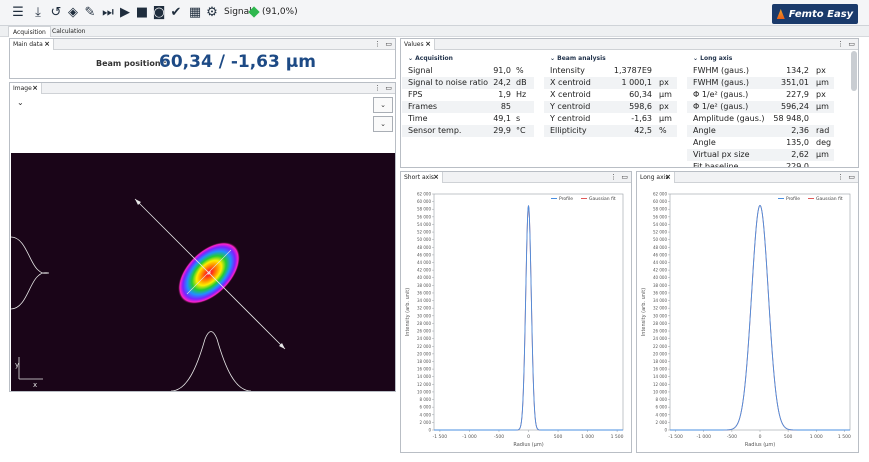  I want to click on row-label: X centroid, so click(570, 82).